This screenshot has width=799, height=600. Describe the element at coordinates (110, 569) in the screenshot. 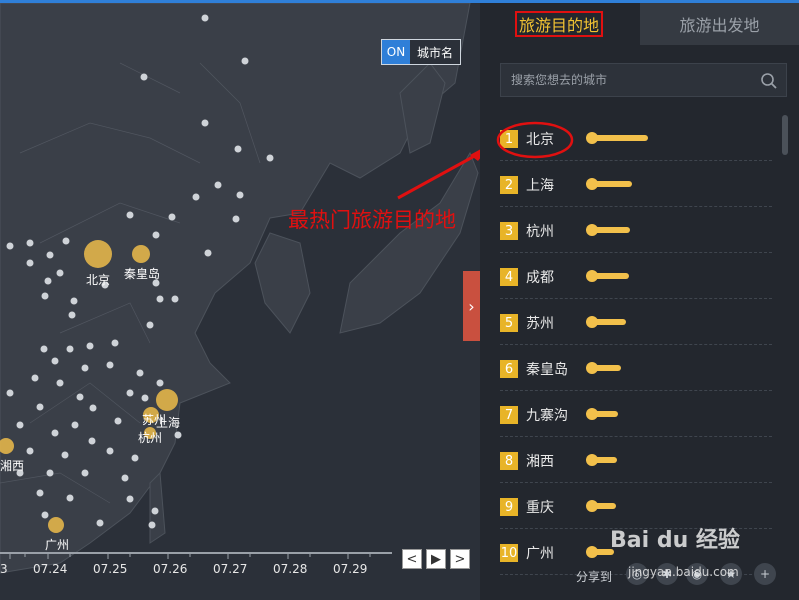

I see `timeline-date: 07.25` at that location.